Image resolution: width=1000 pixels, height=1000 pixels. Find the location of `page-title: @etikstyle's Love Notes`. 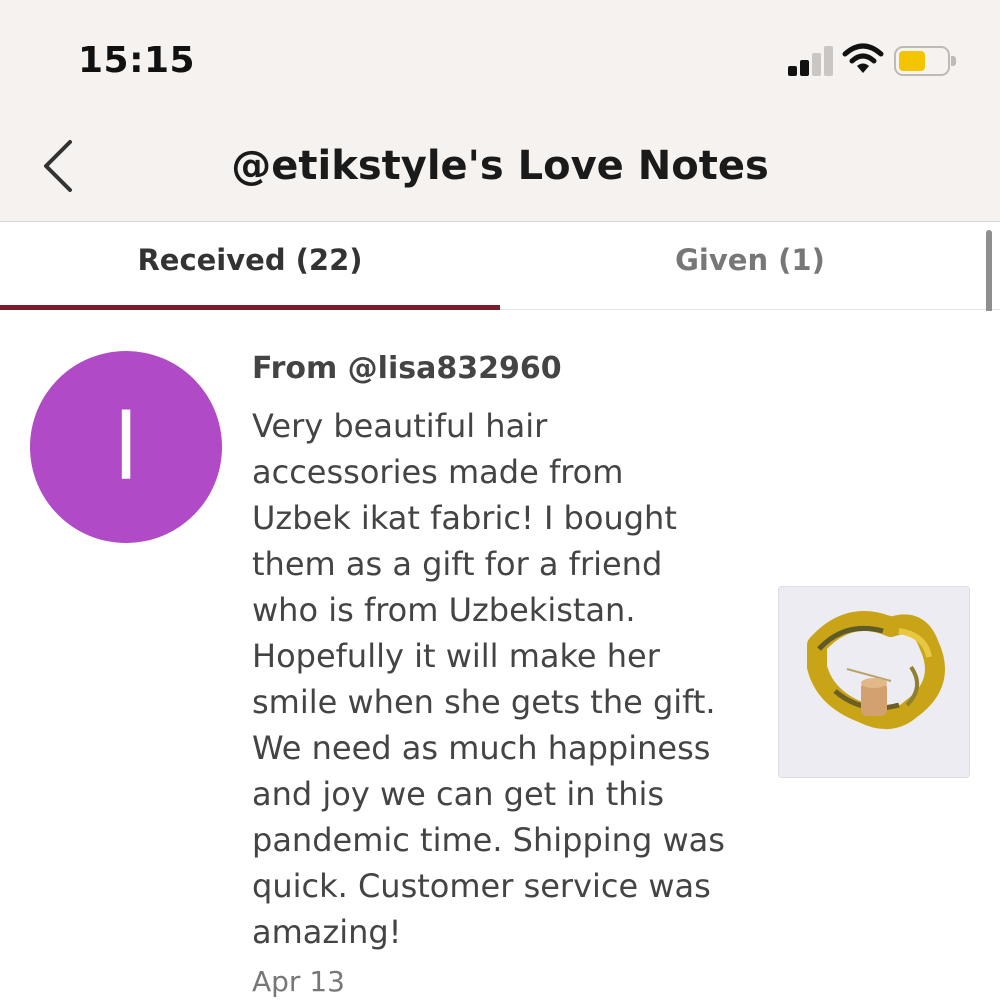

page-title: @etikstyle's Love Notes is located at coordinates (500, 166).